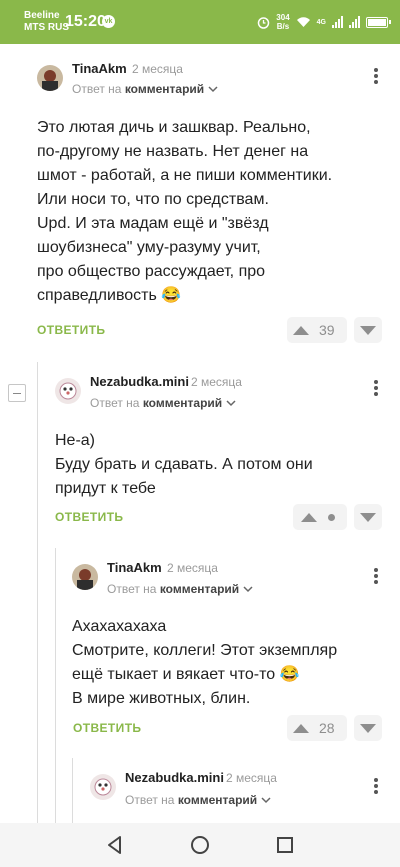  Describe the element at coordinates (303, 22) in the screenshot. I see `wifi-icon` at that location.